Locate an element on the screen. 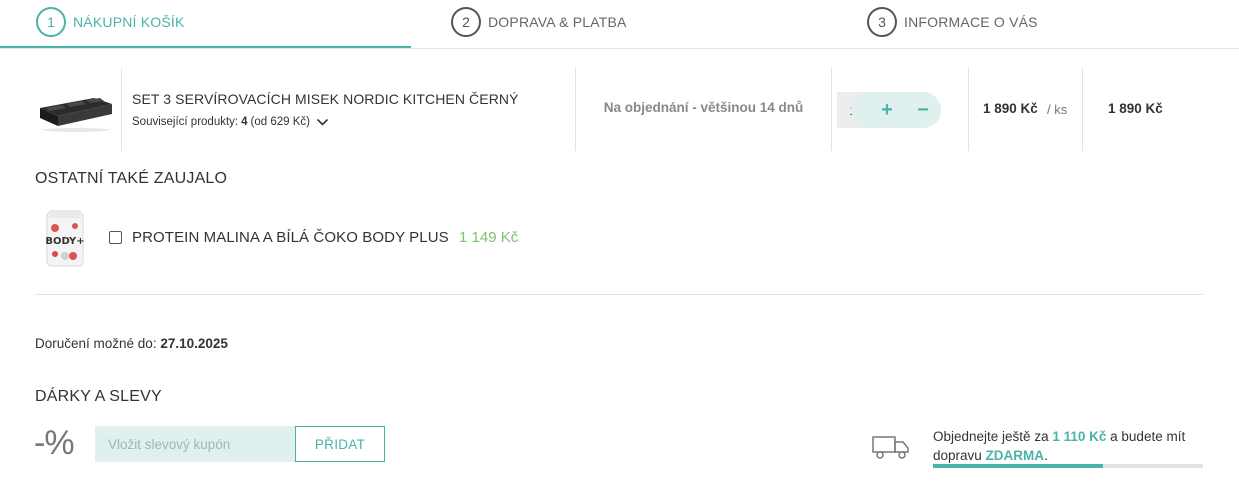 This screenshot has width=1239, height=504. protein-product-image: BODY+ is located at coordinates (65, 238).